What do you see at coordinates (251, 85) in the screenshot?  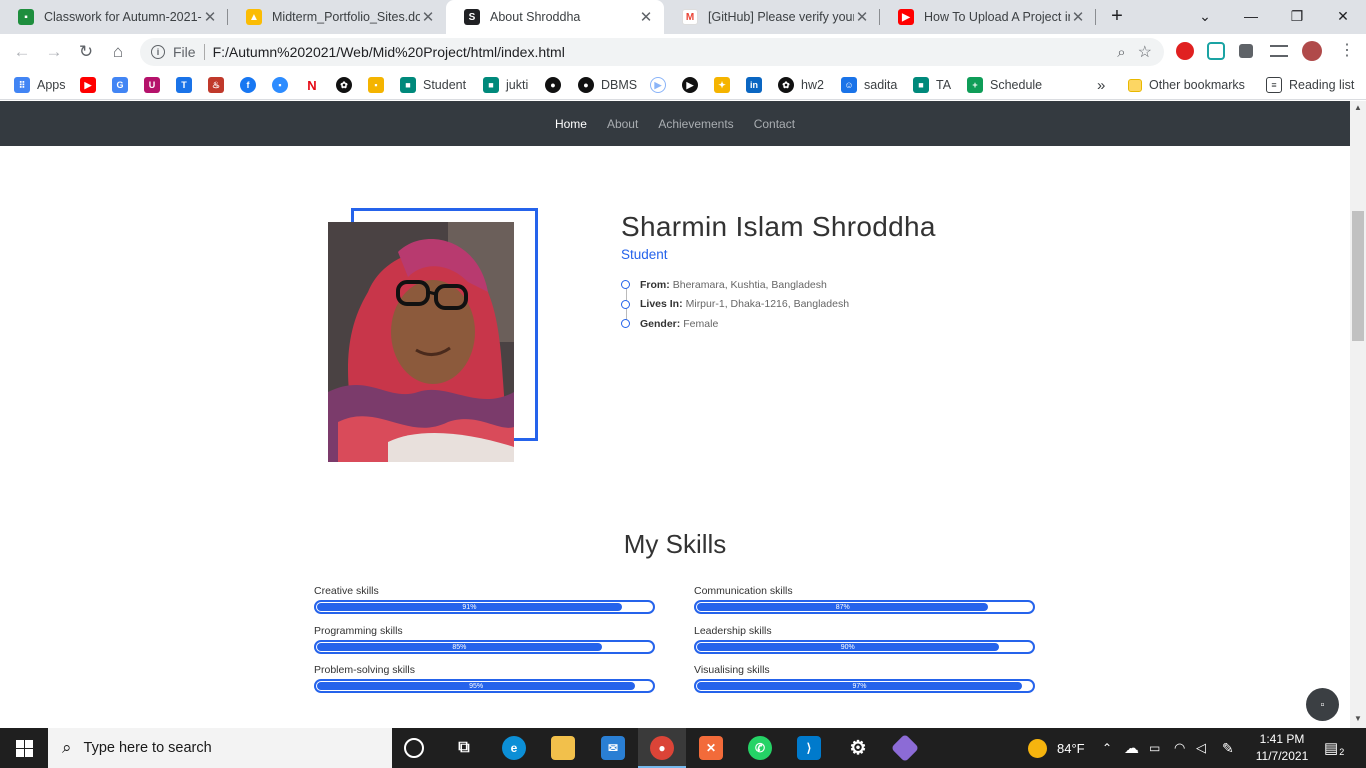 I see `bookmark-facebook: f` at bounding box center [251, 85].